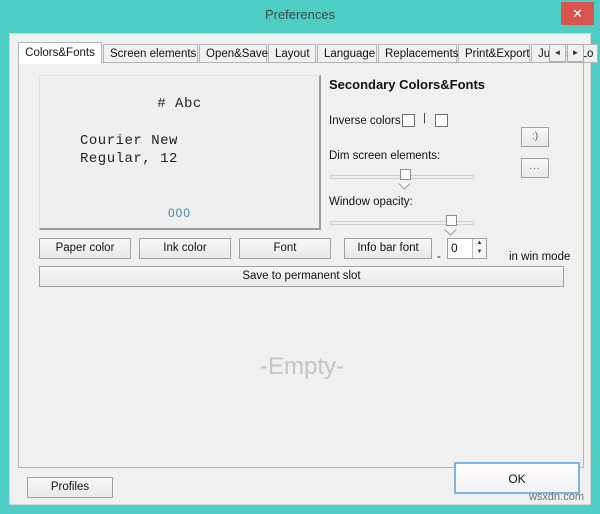 The height and width of the screenshot is (514, 600). Describe the element at coordinates (418, 53) in the screenshot. I see `tab-replacements: Replacements` at that location.